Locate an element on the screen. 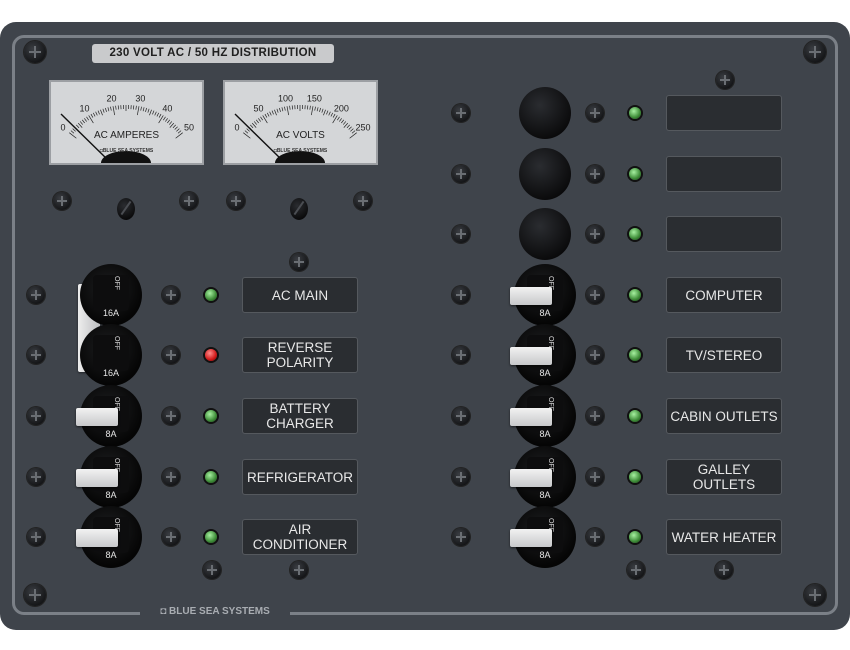 This screenshot has height=650, width=850. breaker-r7: OFF 8A is located at coordinates (543, 477).